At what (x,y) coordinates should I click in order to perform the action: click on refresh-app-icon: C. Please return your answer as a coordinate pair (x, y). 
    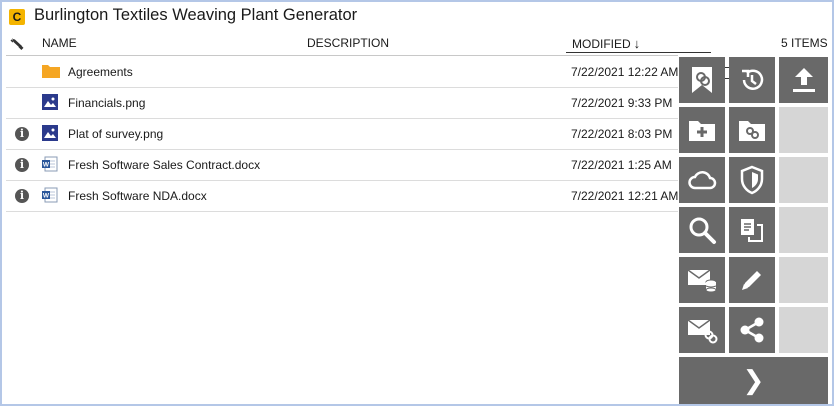
    Looking at the image, I should click on (17, 17).